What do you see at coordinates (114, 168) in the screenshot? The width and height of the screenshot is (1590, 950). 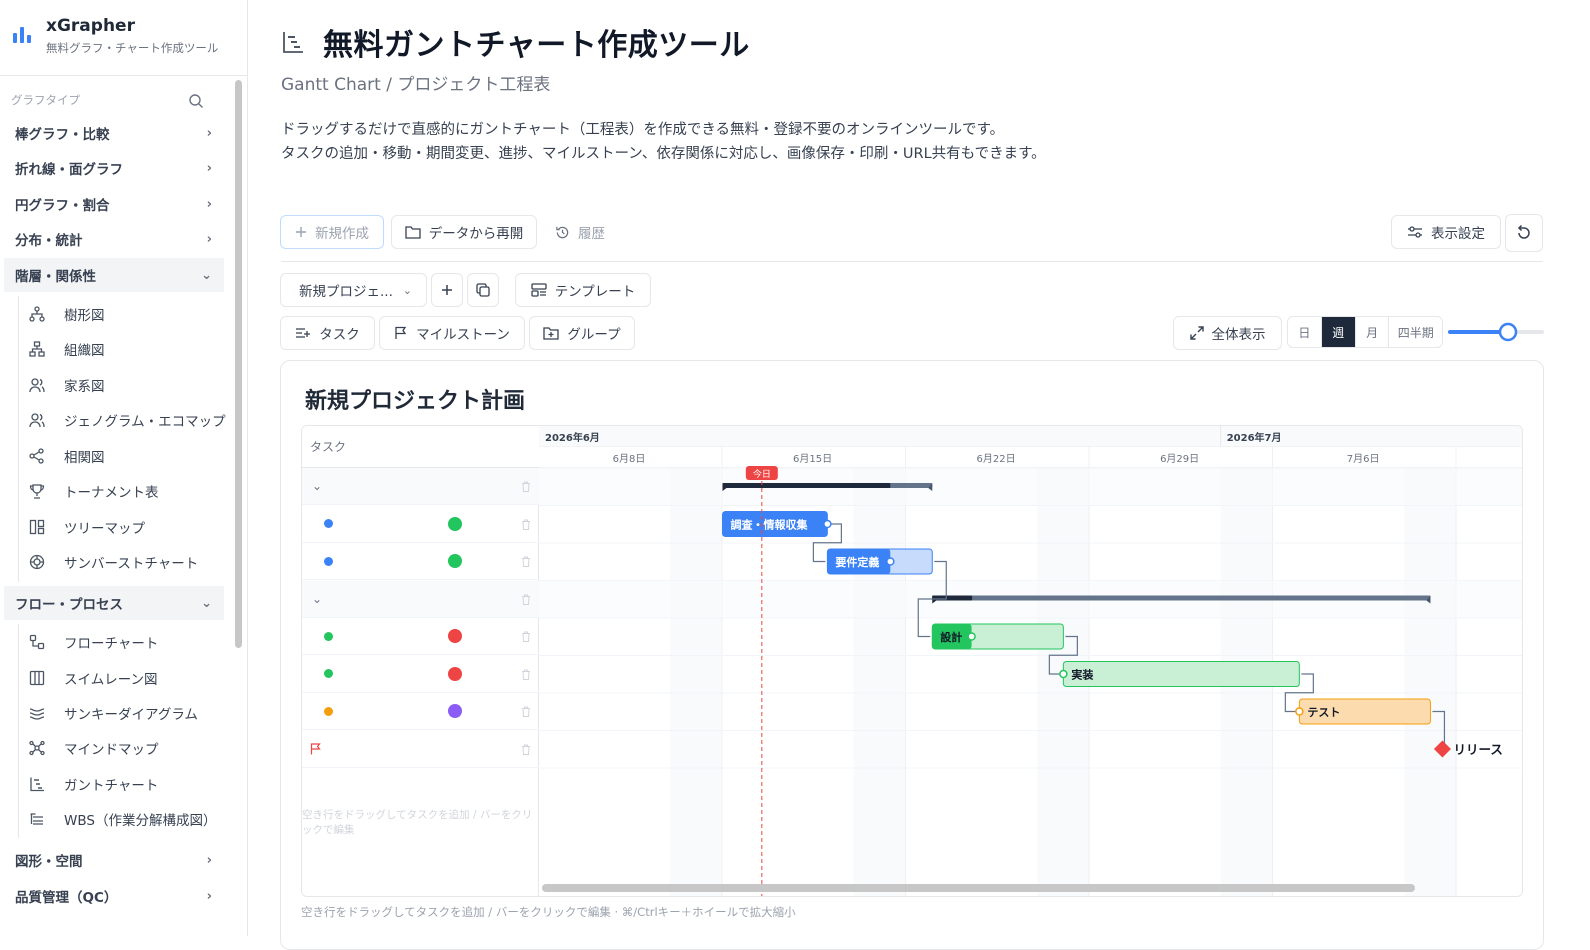 I see `category-line: 折れ線・面グラフ ›` at bounding box center [114, 168].